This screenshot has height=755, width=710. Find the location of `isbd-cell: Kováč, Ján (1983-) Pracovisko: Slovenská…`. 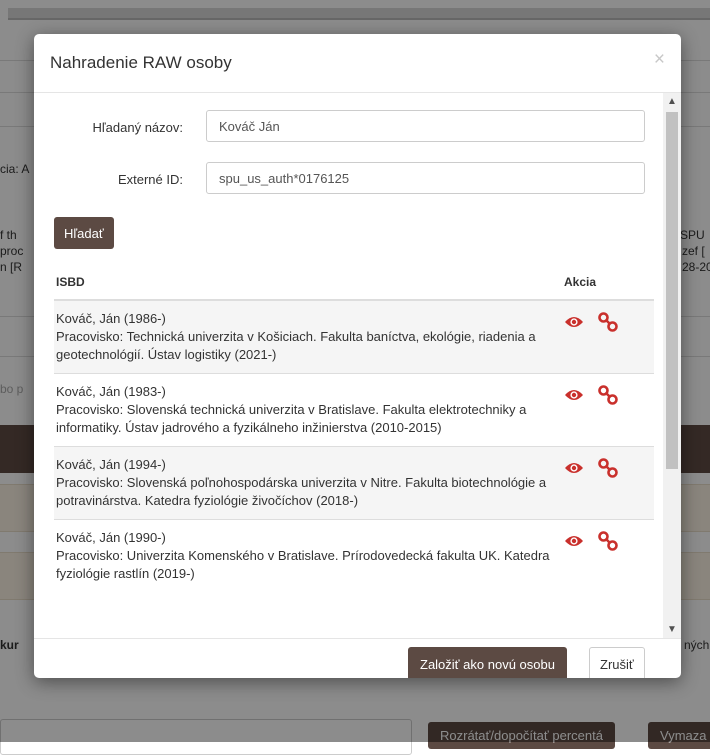

isbd-cell: Kováč, Ján (1983-) Pracovisko: Slovenská… is located at coordinates (308, 410).